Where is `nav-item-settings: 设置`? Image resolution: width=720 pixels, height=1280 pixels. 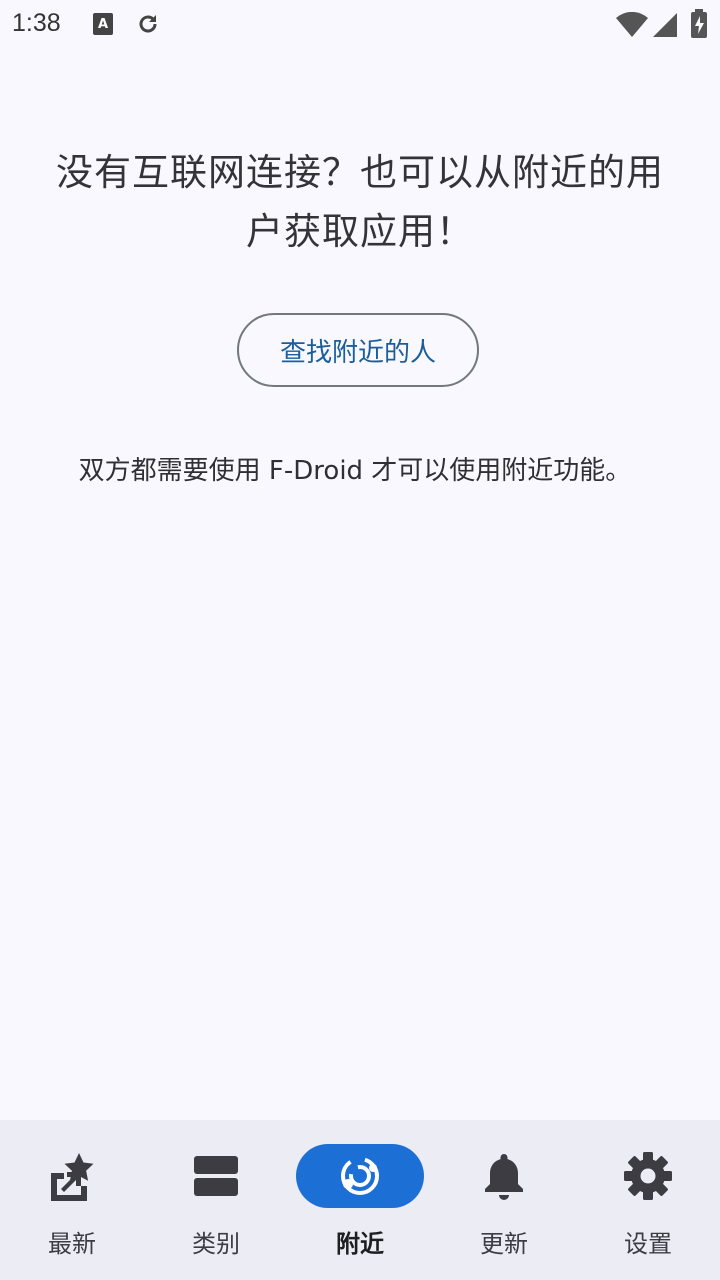 nav-item-settings: 设置 is located at coordinates (648, 1200).